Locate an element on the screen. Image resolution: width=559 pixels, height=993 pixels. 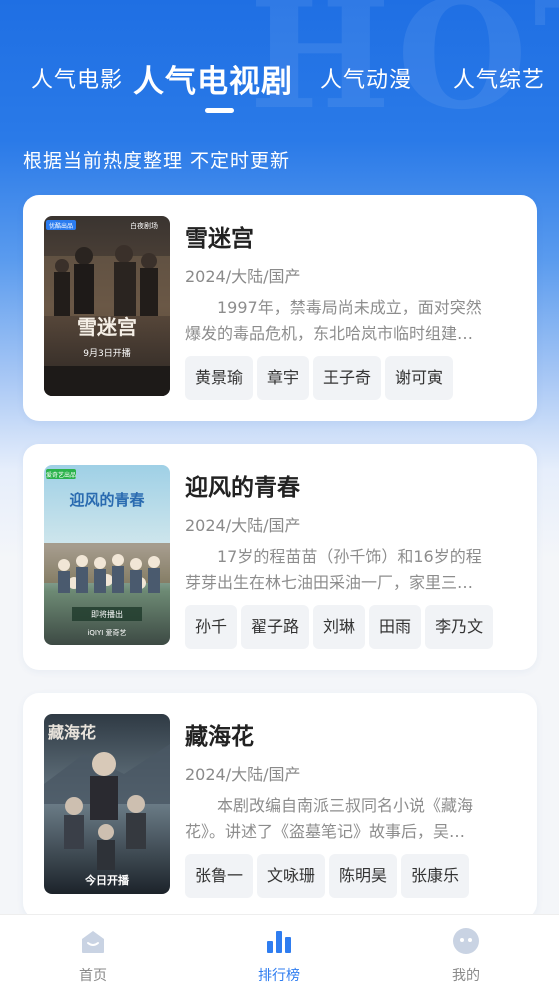
page-subtitle: 根据当前热度整理 不定时更新 is located at coordinates (157, 161).